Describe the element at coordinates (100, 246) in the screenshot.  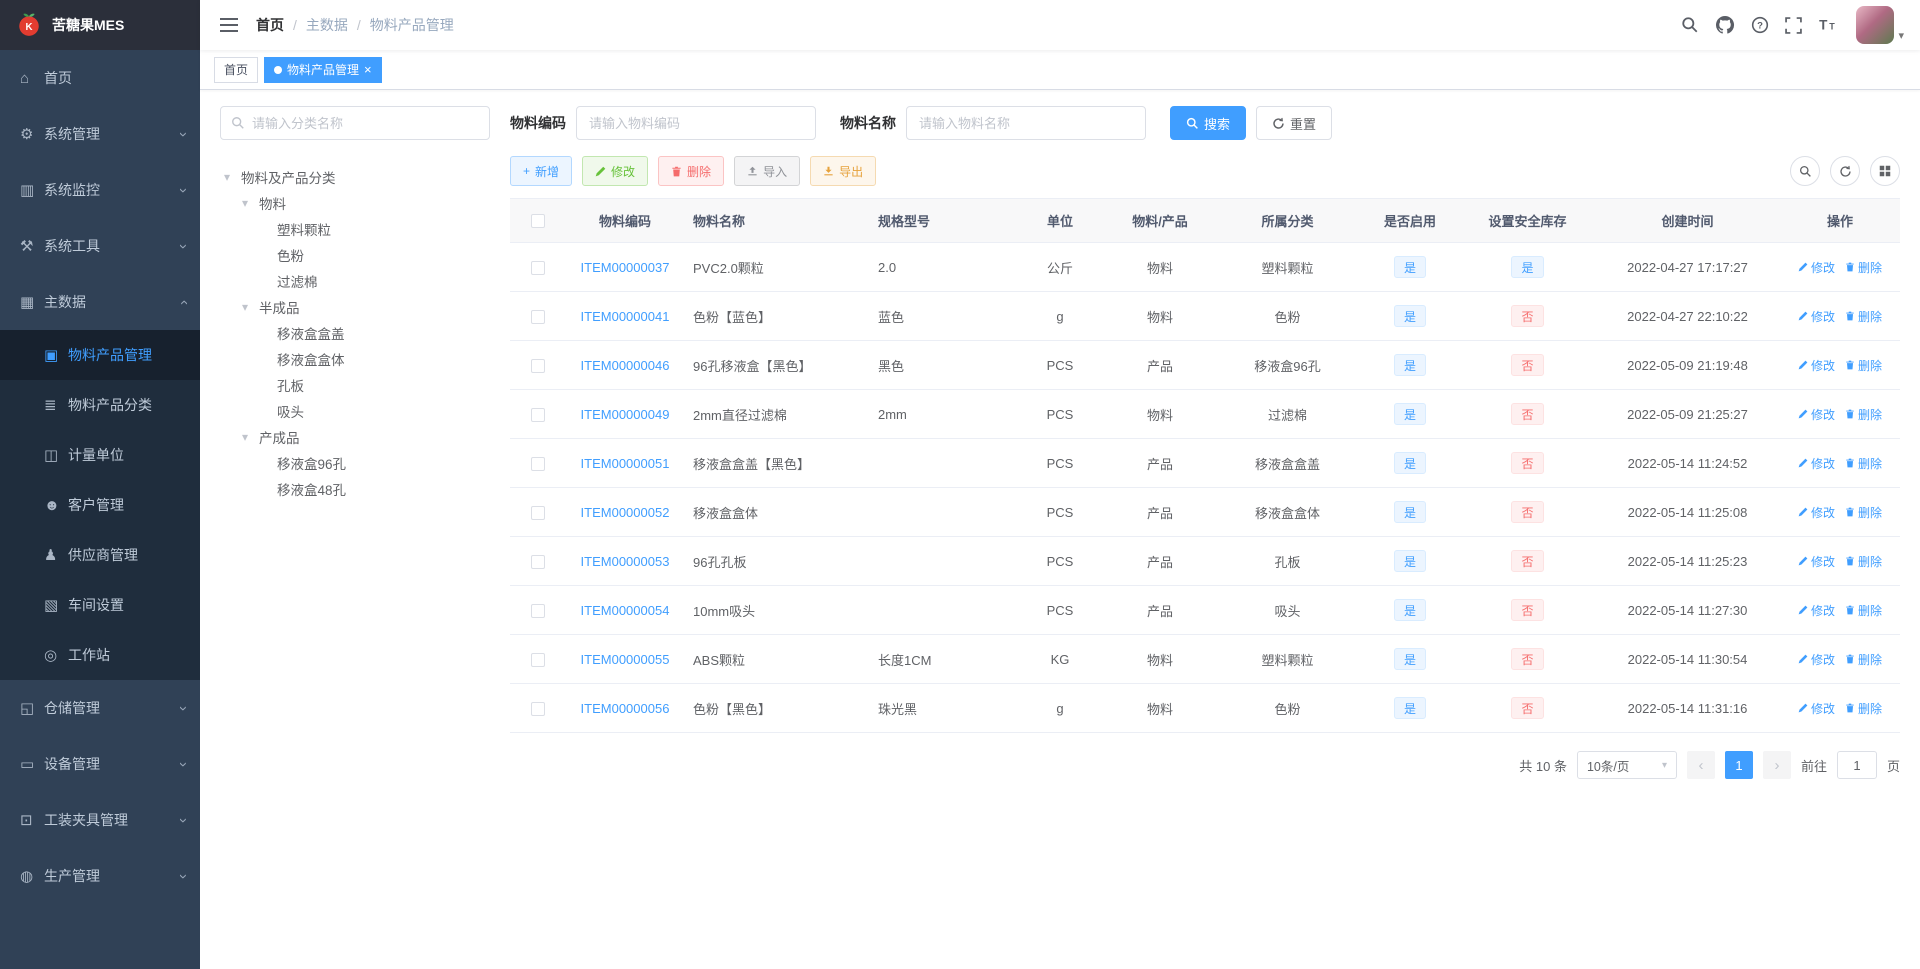
I see `sidebar-item-system-tools: ⚒ 系统工具 ›` at that location.